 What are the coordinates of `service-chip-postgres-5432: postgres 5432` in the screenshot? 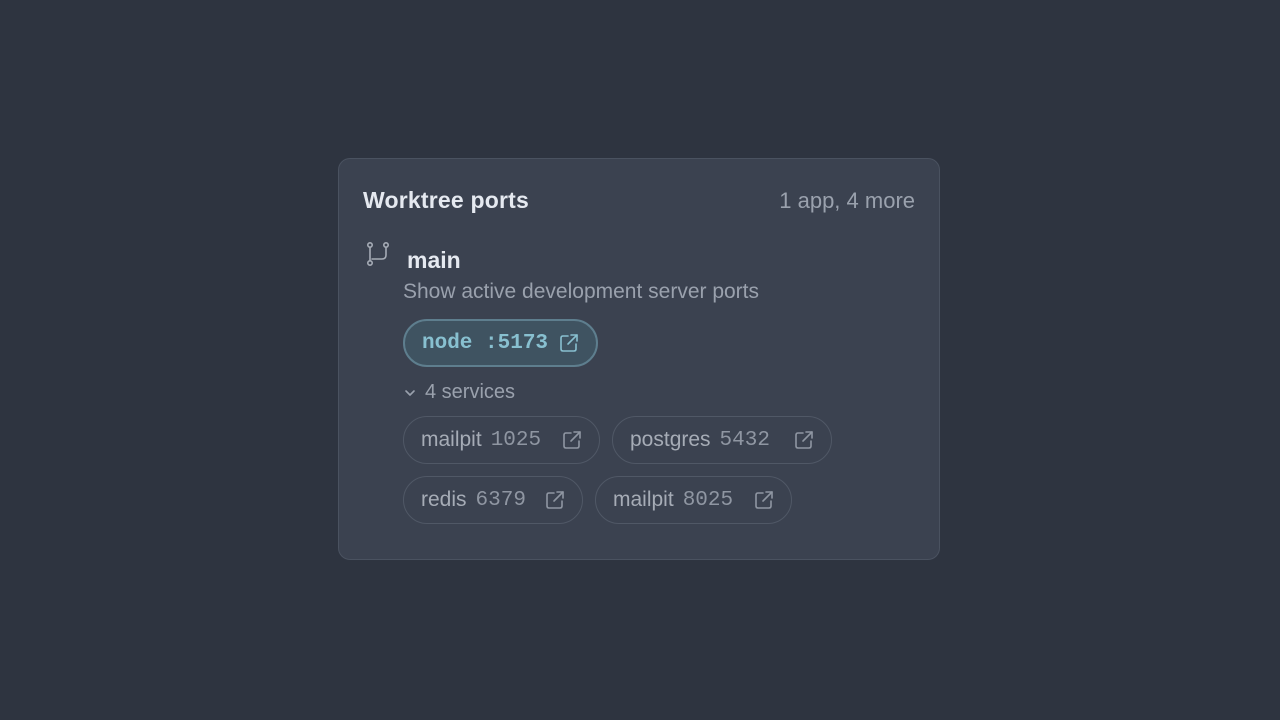 It's located at (722, 440).